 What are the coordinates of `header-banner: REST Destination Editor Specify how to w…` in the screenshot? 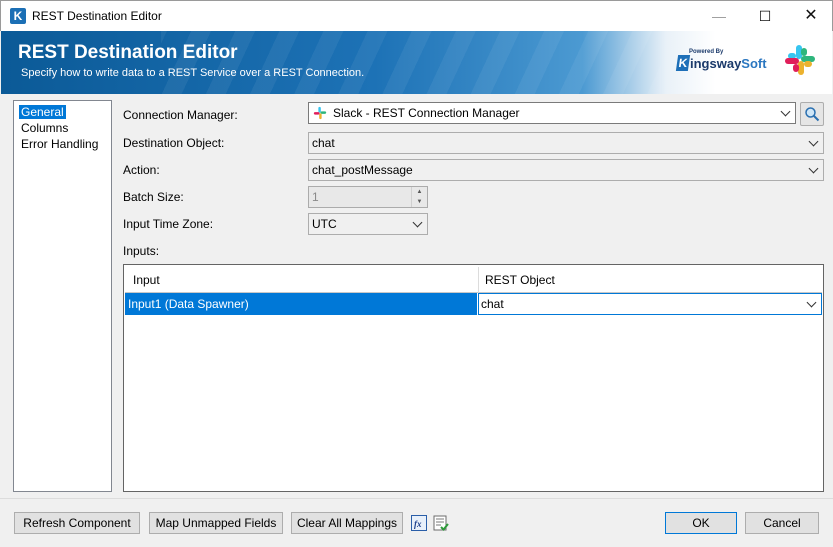 It's located at (416, 62).